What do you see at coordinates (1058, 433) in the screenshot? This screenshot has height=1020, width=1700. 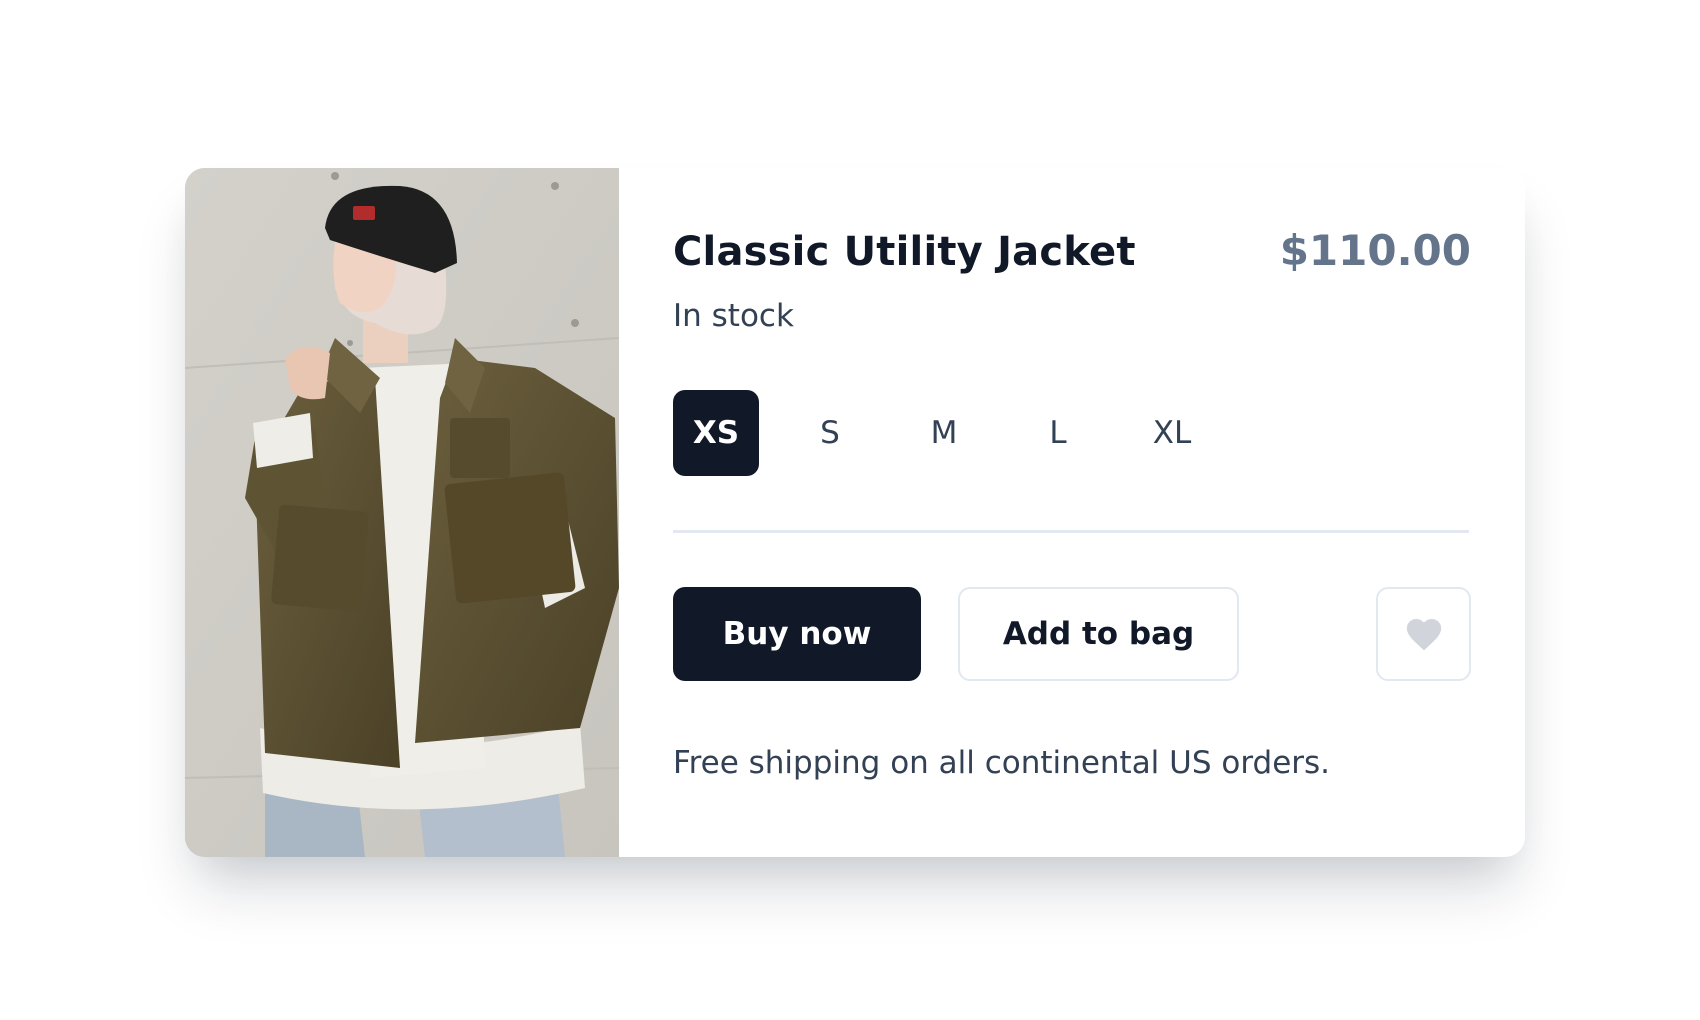 I see `size-option-l: L` at bounding box center [1058, 433].